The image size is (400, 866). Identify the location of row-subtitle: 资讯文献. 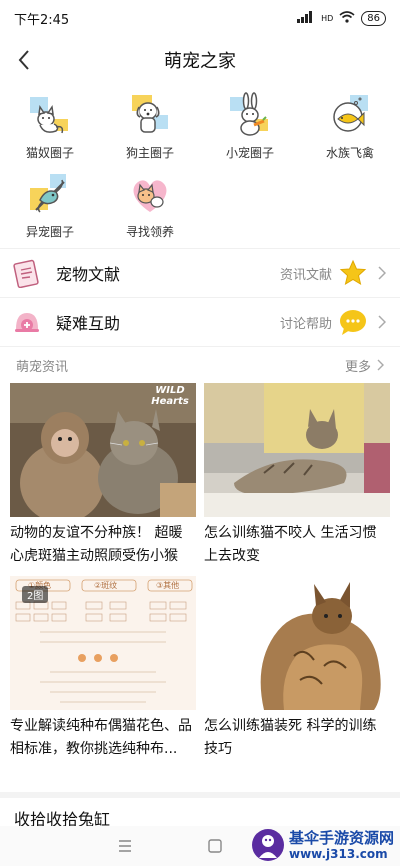
(305, 275).